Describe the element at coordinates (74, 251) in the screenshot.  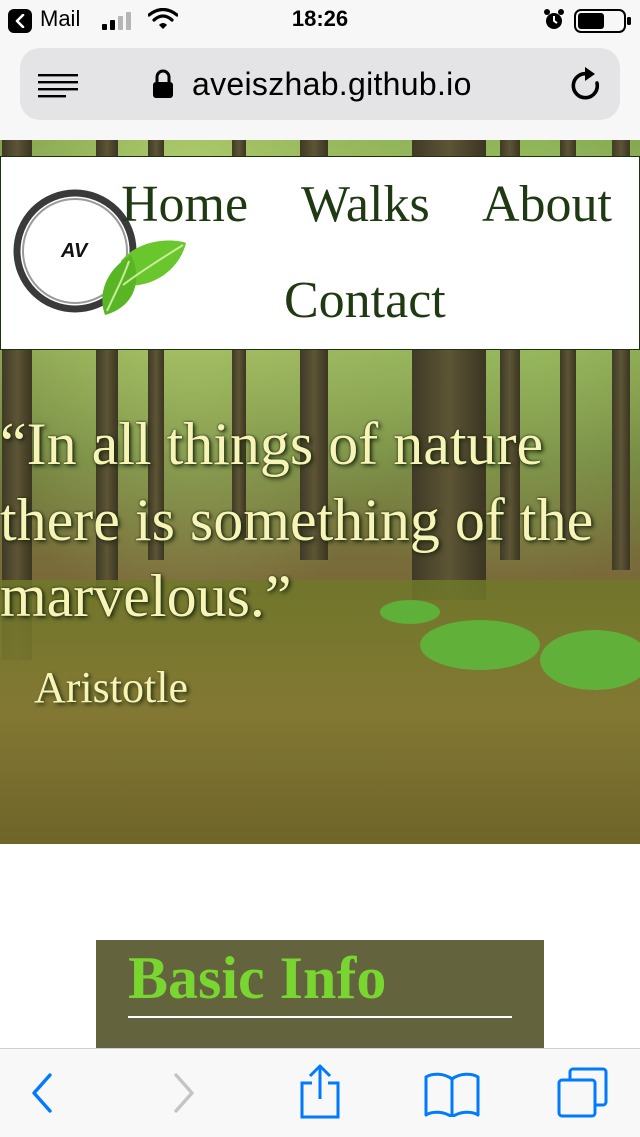
I see `logo-text: AV` at that location.